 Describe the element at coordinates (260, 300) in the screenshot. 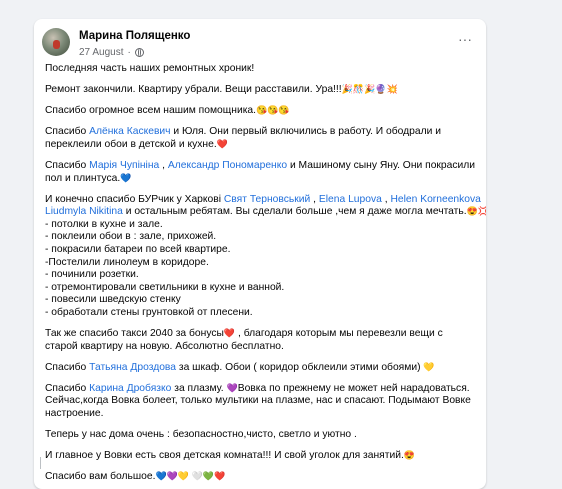

I see `text-line: - повесили шведскую стенку` at that location.